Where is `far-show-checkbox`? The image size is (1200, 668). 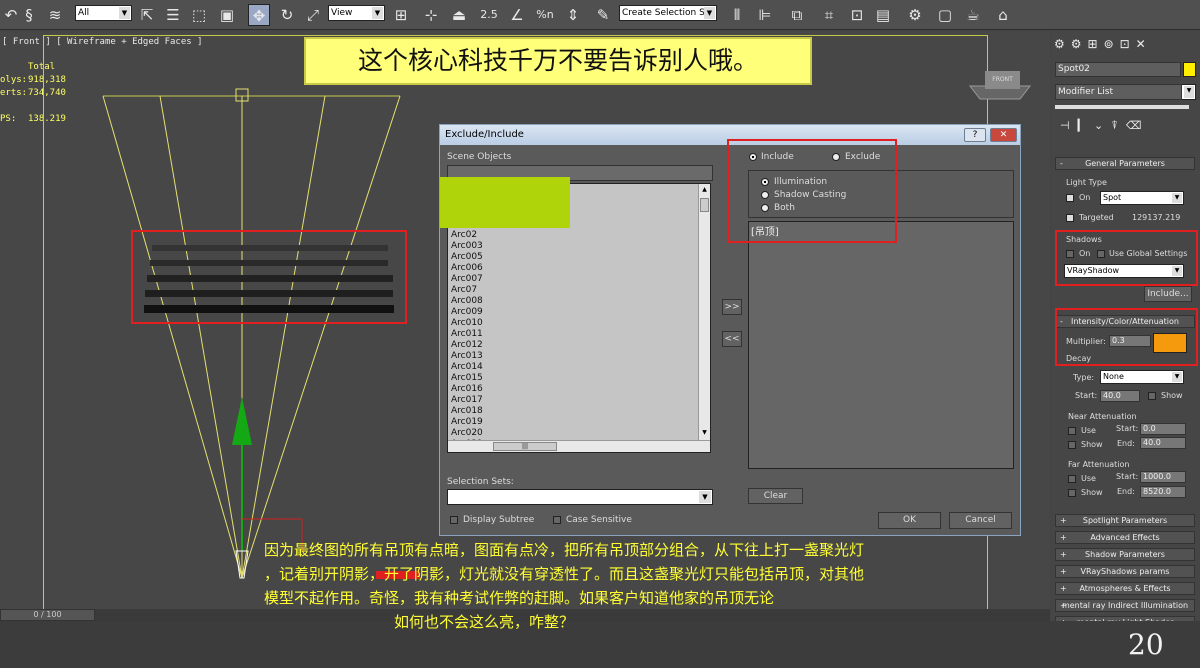
far-show-checkbox is located at coordinates (1072, 493).